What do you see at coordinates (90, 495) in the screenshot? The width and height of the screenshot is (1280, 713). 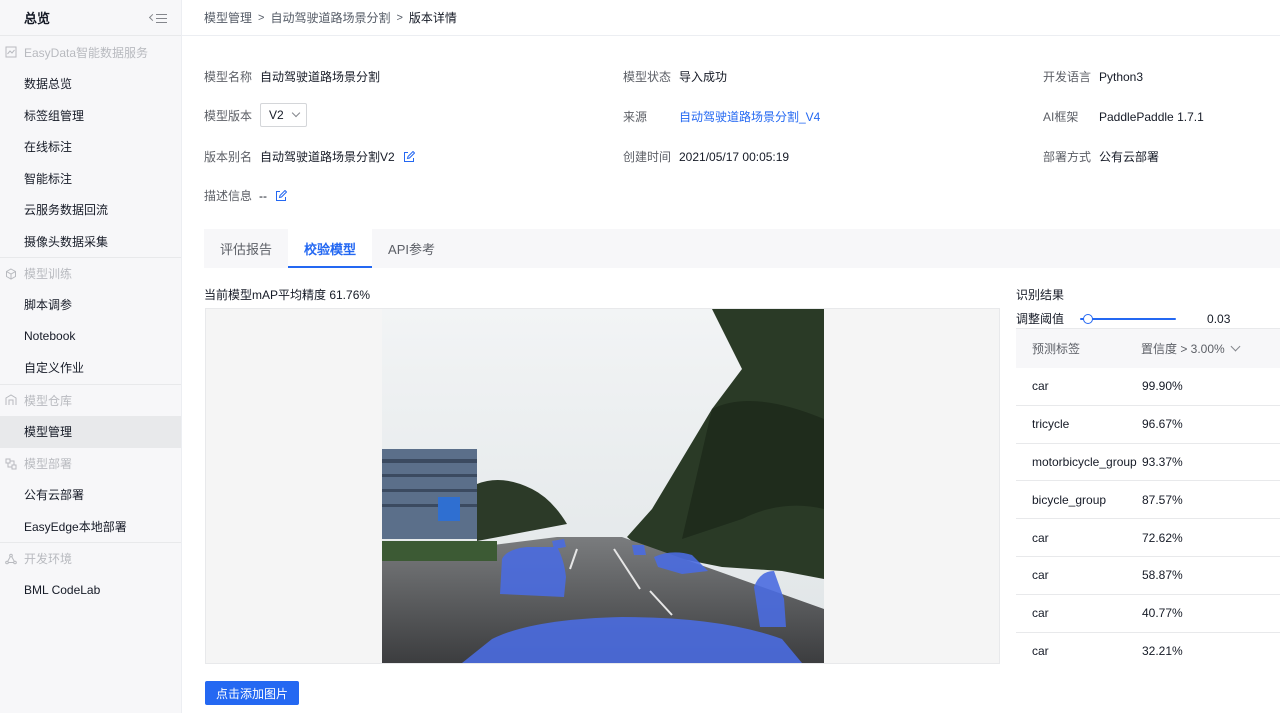 I see `sidebar-item: 公有云部署` at bounding box center [90, 495].